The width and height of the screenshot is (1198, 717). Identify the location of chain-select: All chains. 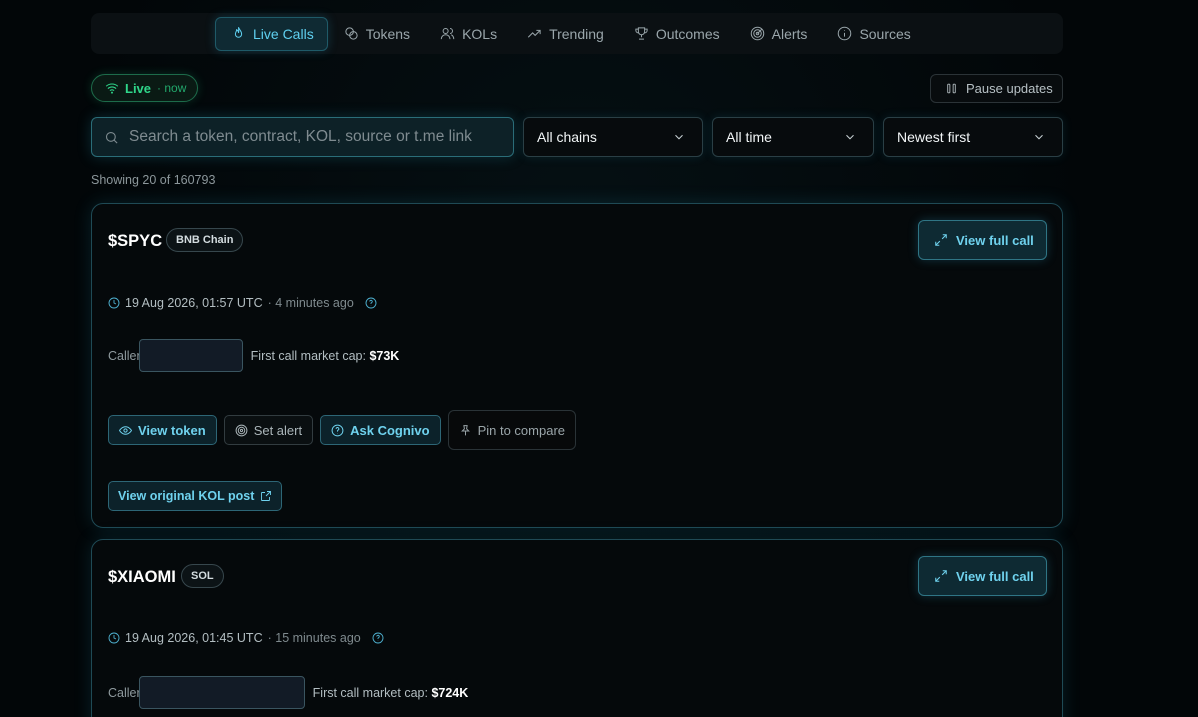
(613, 137).